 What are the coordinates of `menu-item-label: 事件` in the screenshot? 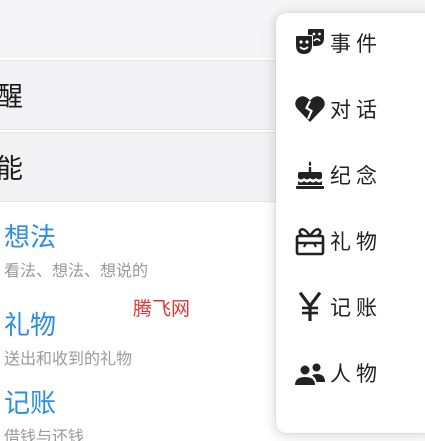 It's located at (356, 44).